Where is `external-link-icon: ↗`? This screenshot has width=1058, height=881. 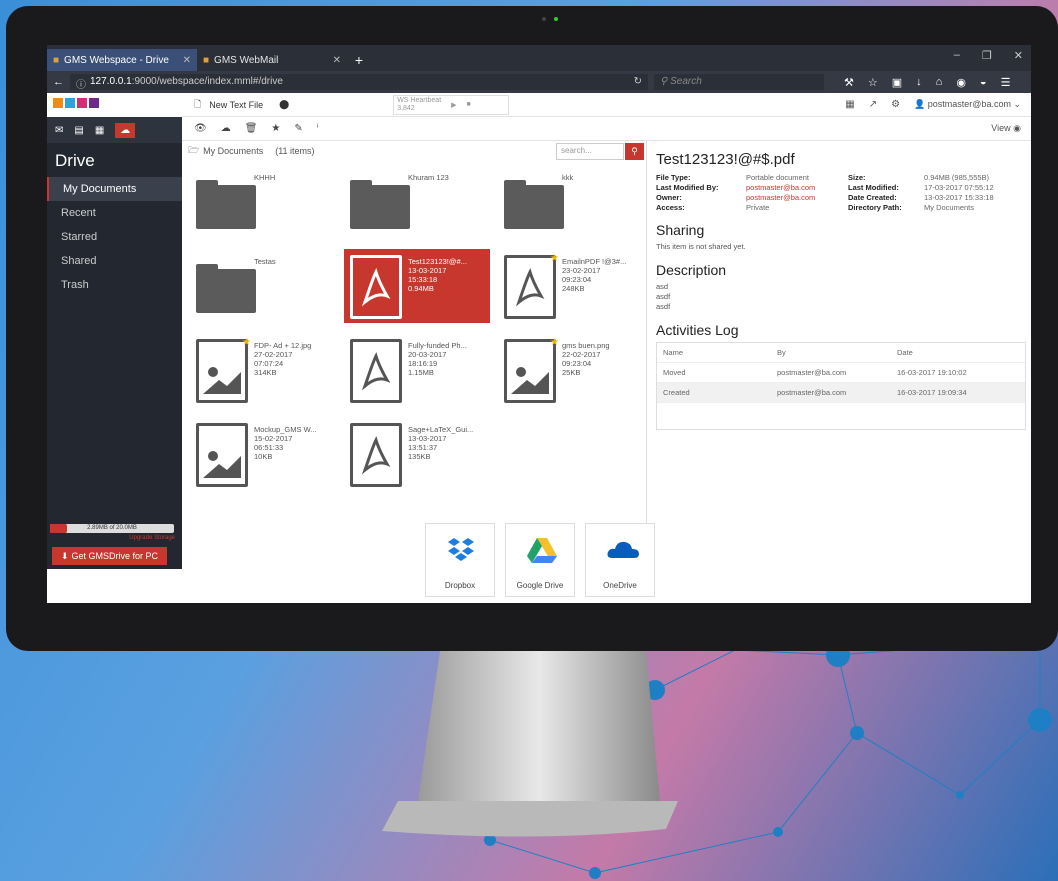 external-link-icon: ↗ is located at coordinates (873, 104).